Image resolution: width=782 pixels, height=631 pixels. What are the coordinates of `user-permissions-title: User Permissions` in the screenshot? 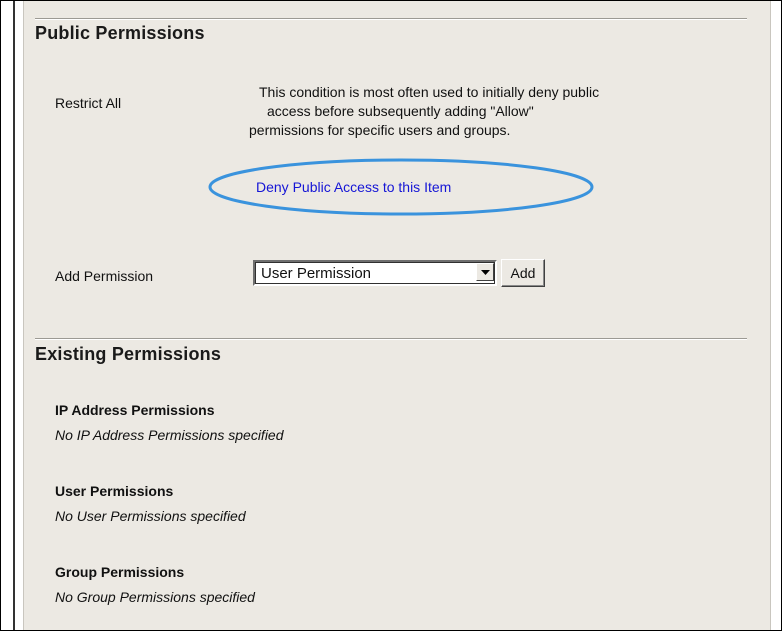 It's located at (114, 491).